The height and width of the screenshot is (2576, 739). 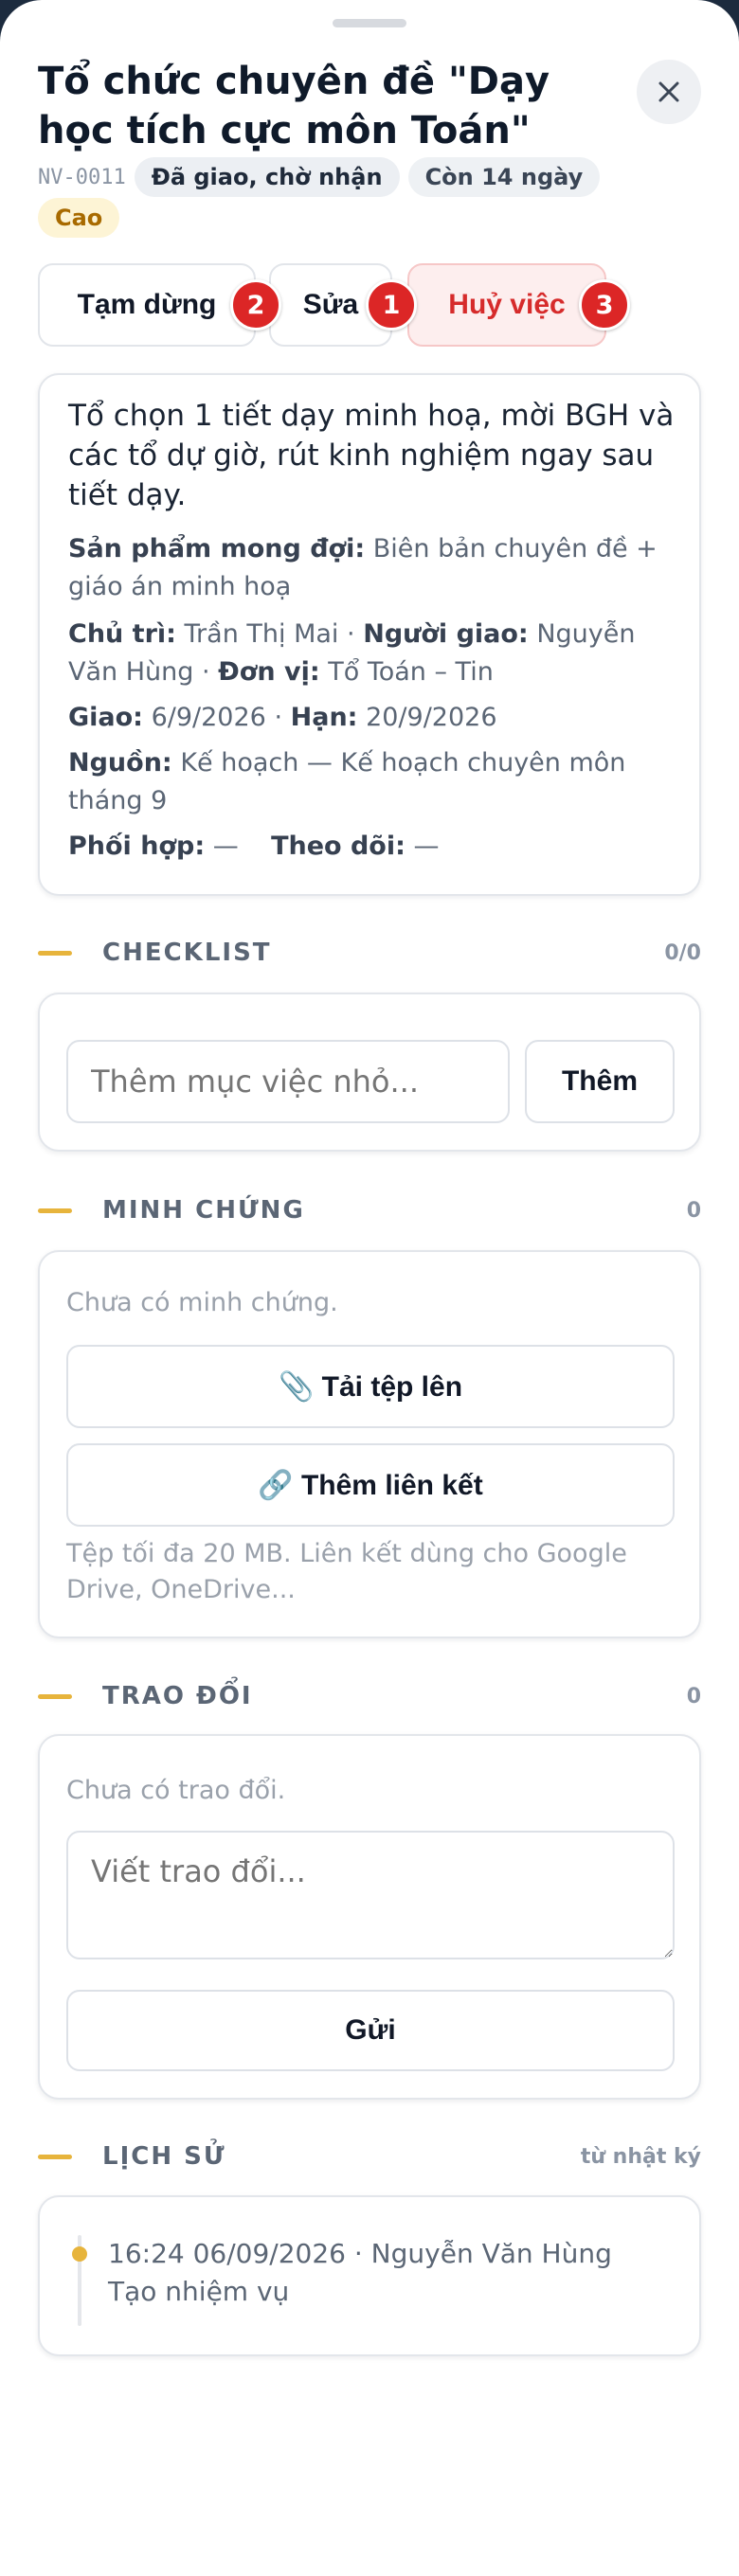 I want to click on collab-label: Phối hợp:, so click(x=137, y=846).